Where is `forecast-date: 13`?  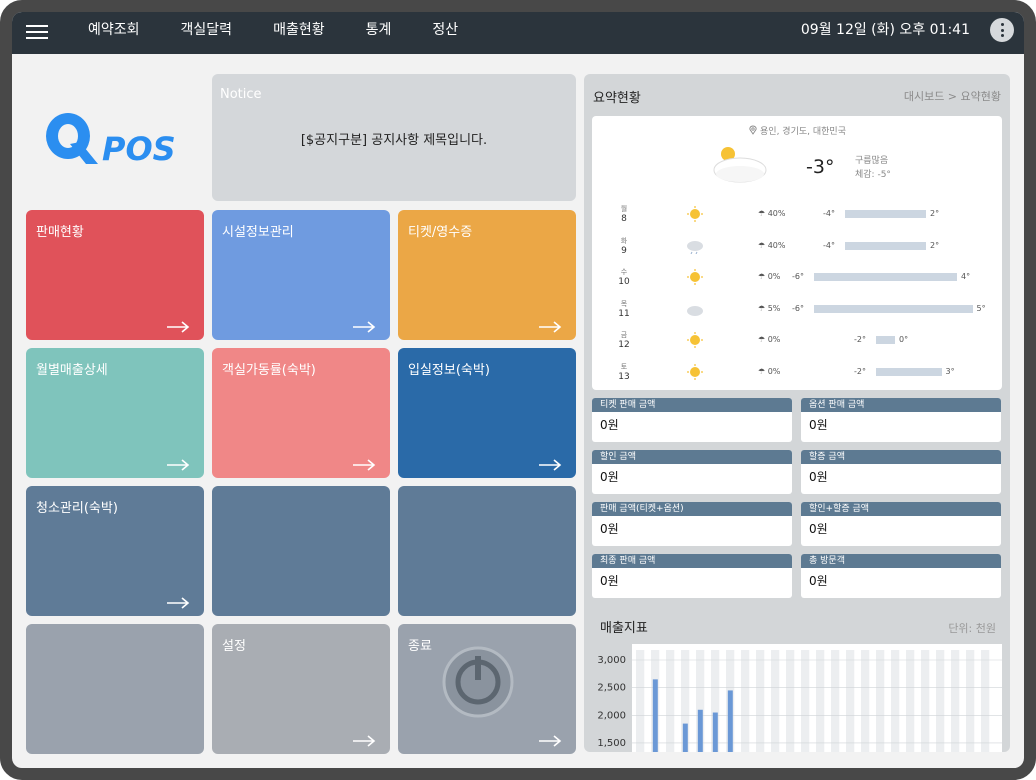 forecast-date: 13 is located at coordinates (624, 376).